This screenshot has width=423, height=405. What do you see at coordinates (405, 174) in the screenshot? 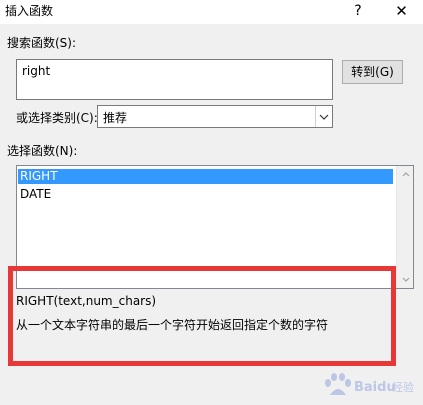
I see `scroll-up-icon` at bounding box center [405, 174].